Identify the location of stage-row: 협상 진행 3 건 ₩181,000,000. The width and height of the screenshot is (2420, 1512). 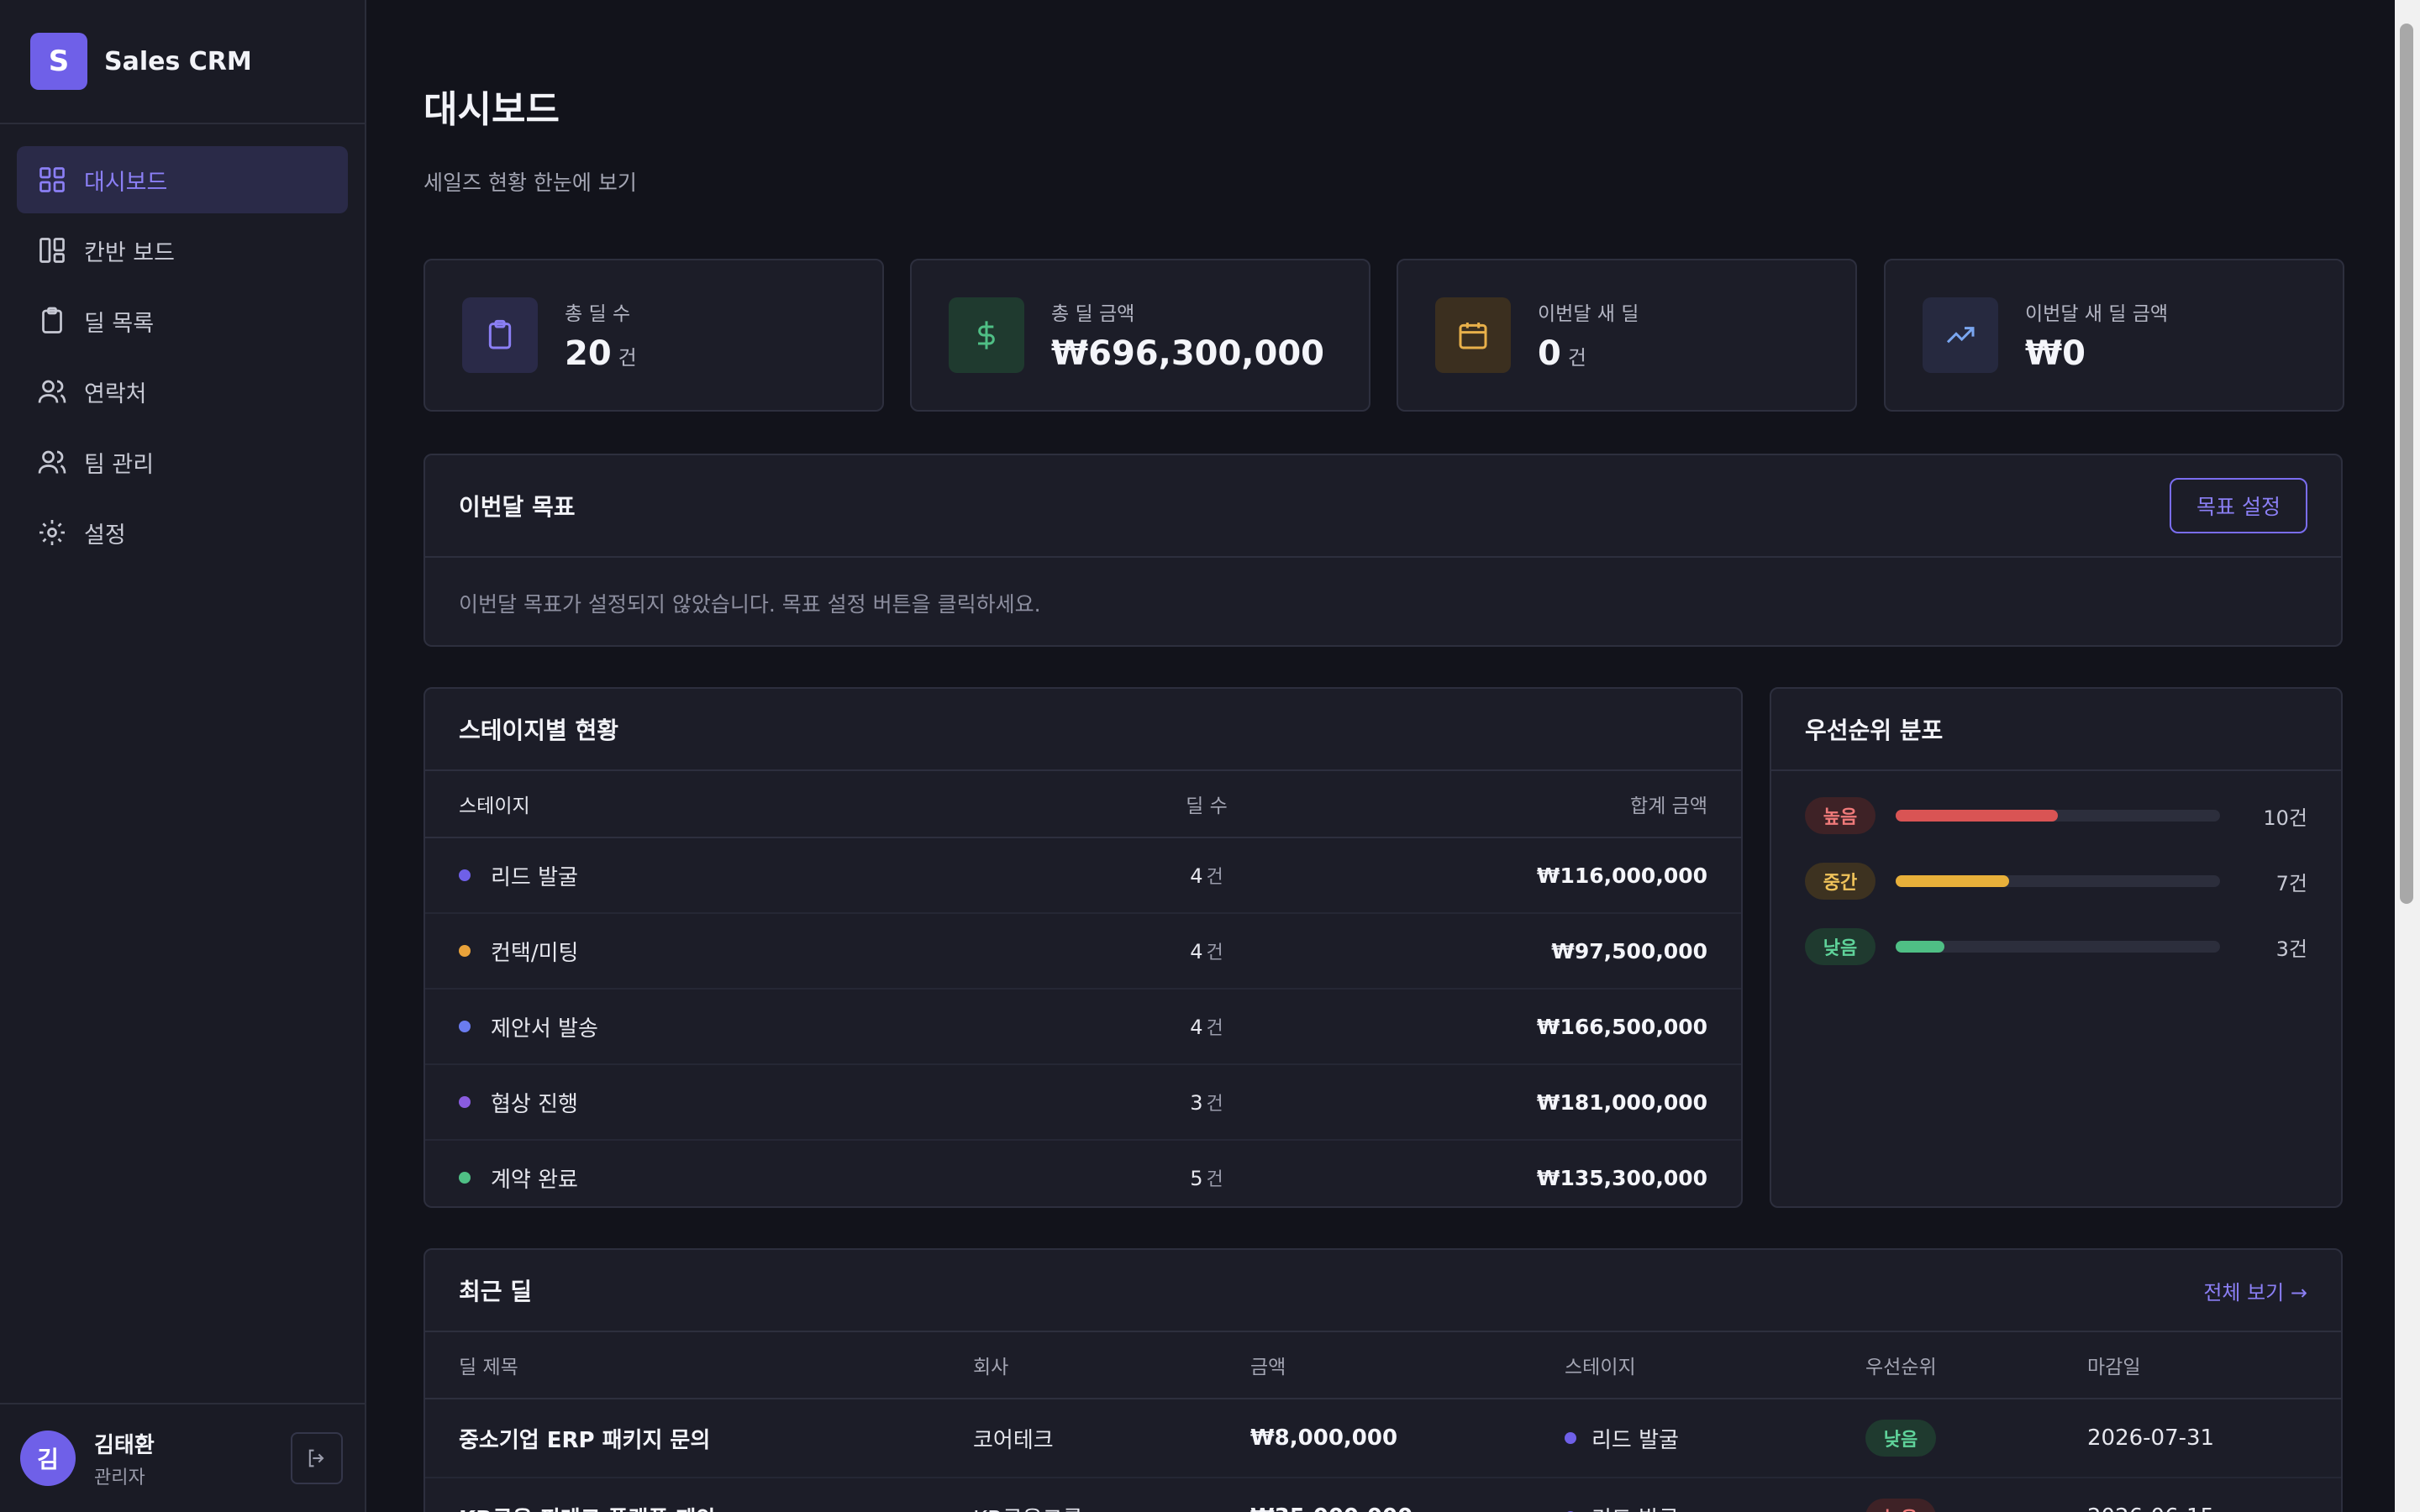
(1083, 1103).